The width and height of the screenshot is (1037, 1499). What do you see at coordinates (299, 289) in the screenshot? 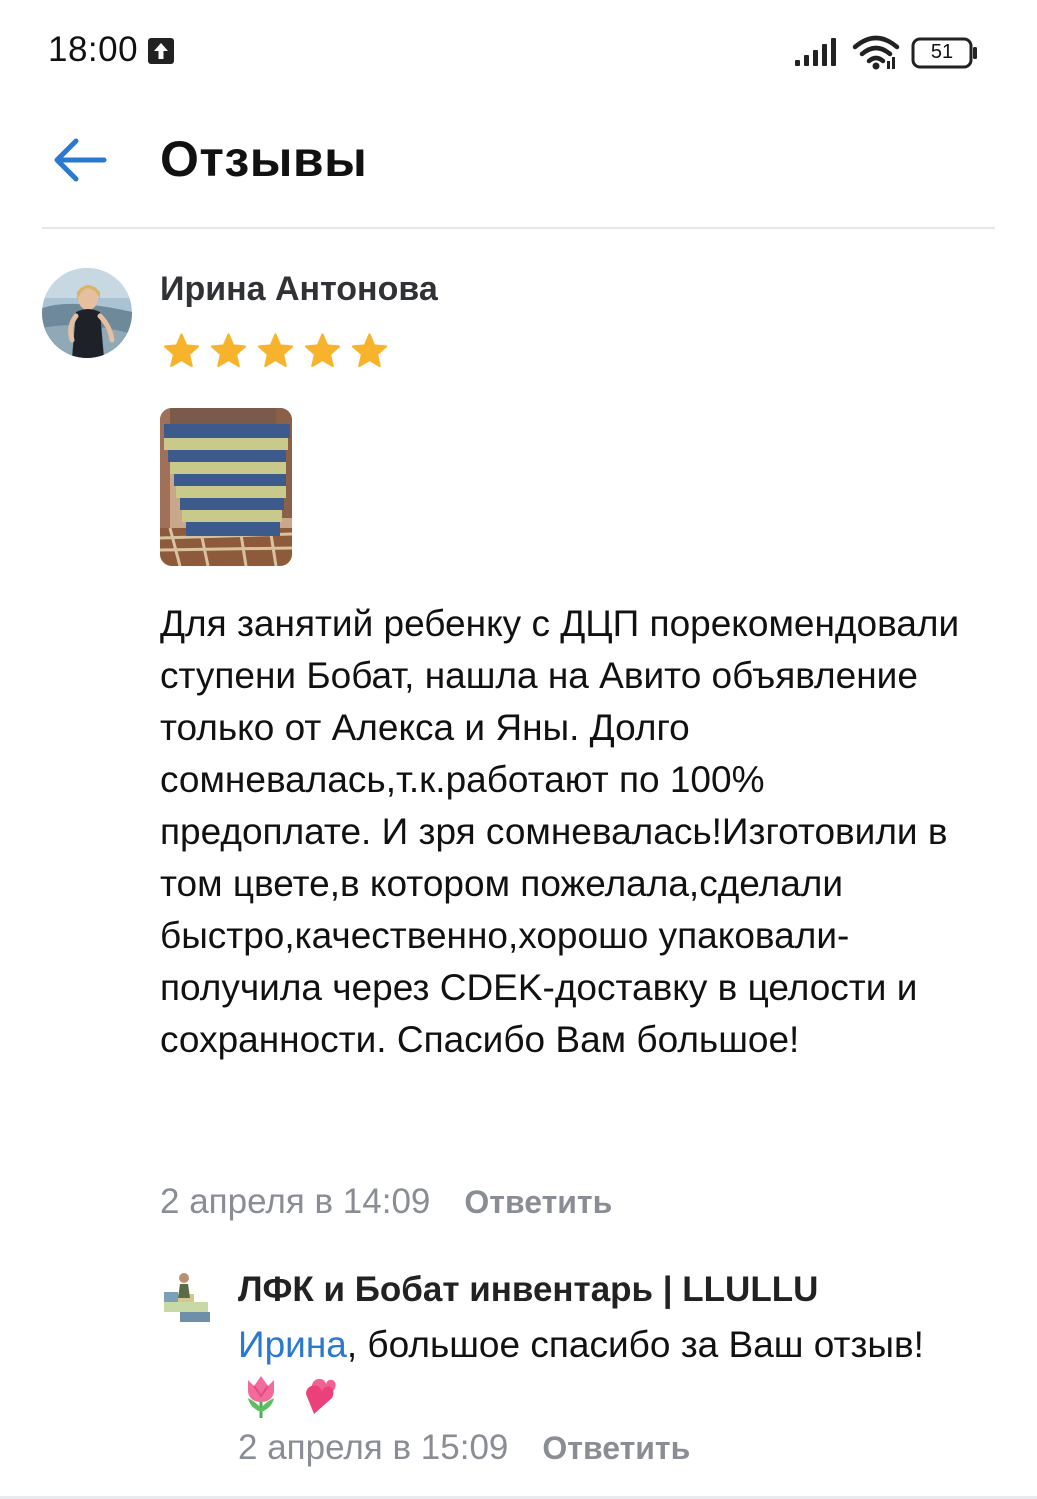
I see `reviewer-name: Ирина Антонова` at bounding box center [299, 289].